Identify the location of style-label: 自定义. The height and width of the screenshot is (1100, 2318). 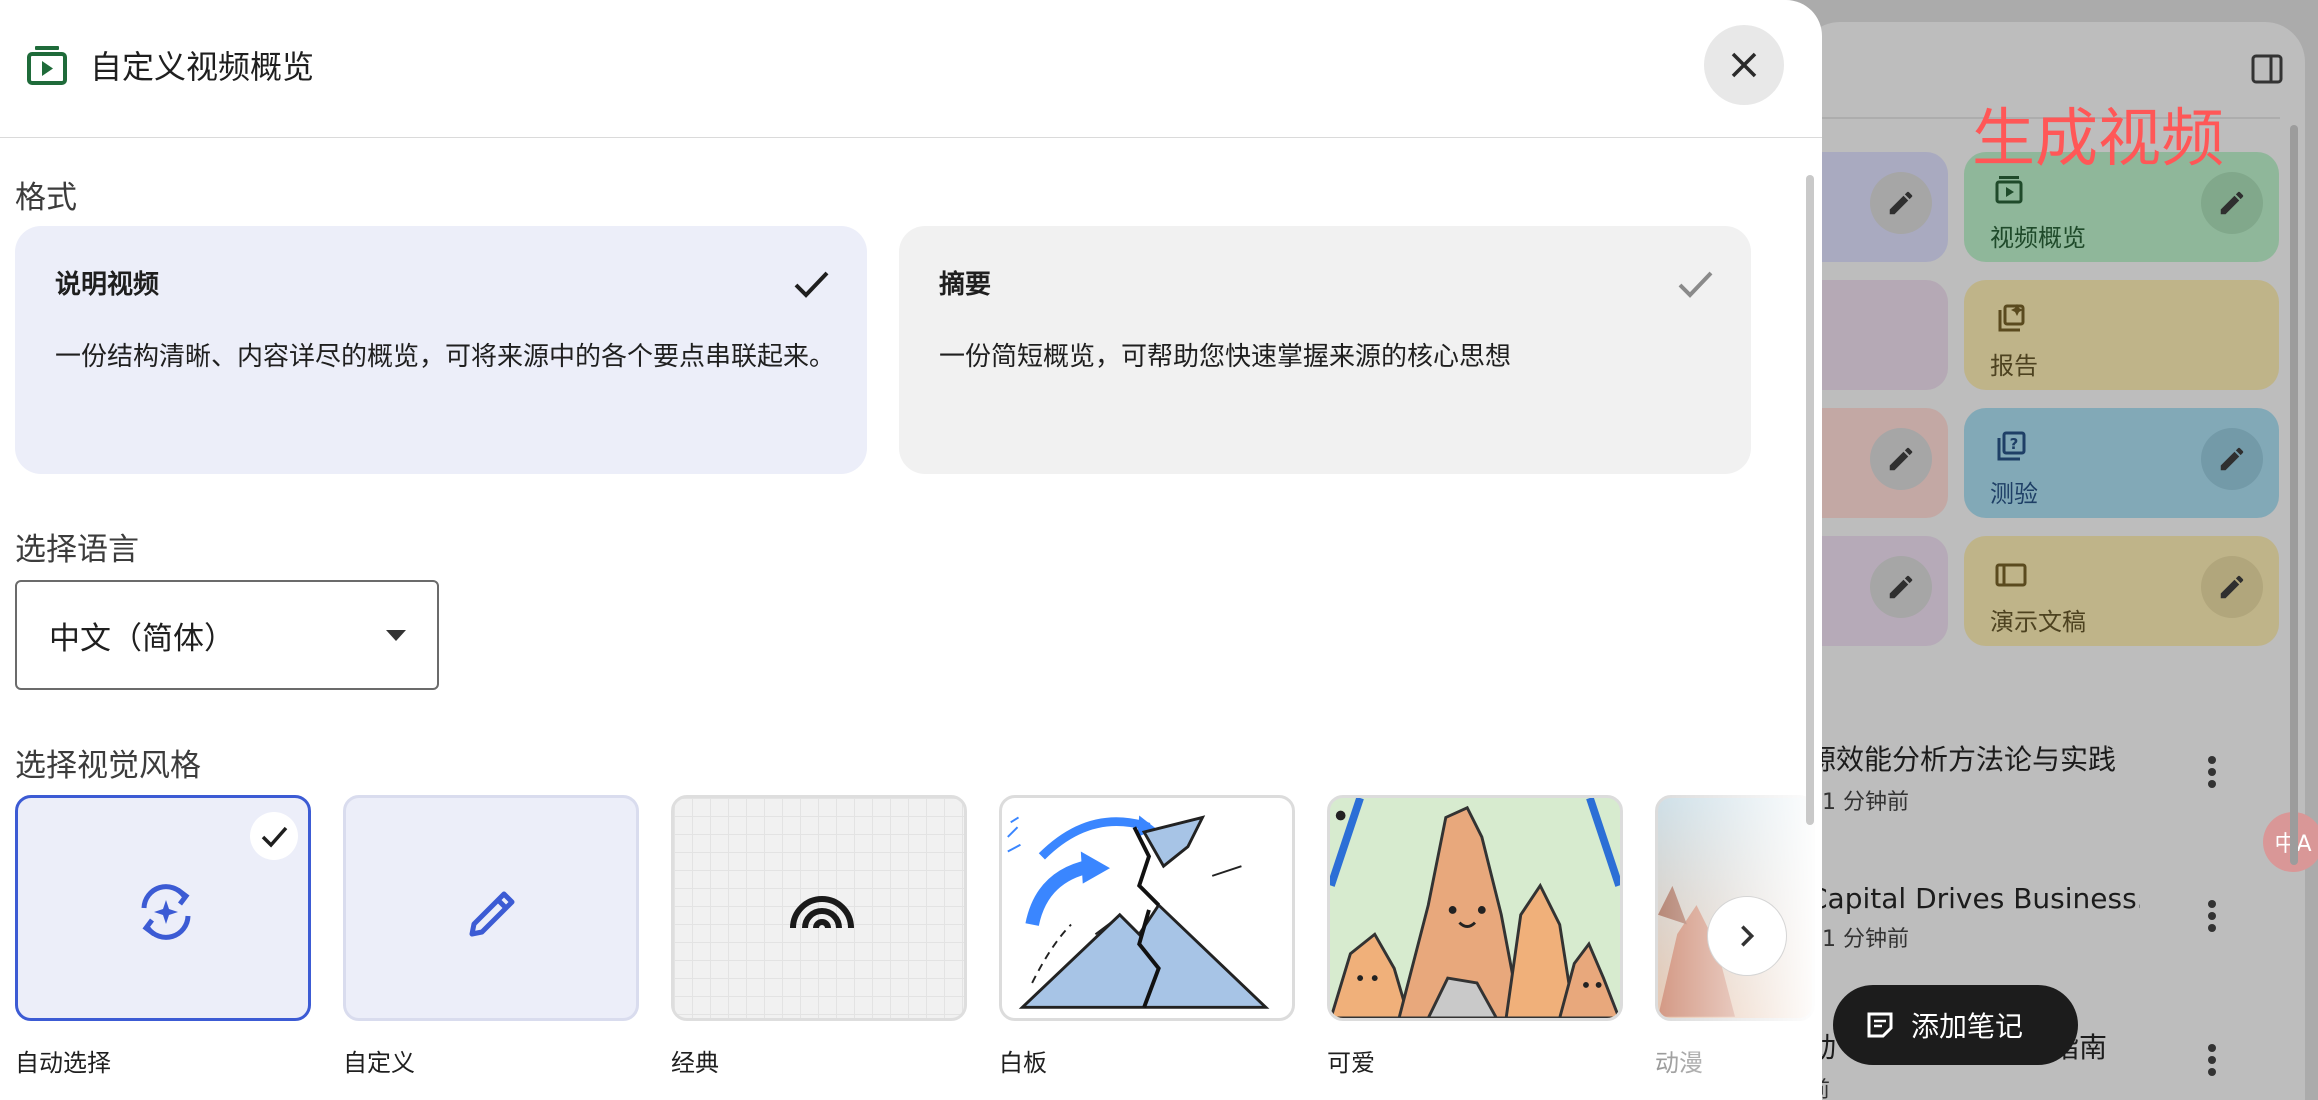
(379, 1063).